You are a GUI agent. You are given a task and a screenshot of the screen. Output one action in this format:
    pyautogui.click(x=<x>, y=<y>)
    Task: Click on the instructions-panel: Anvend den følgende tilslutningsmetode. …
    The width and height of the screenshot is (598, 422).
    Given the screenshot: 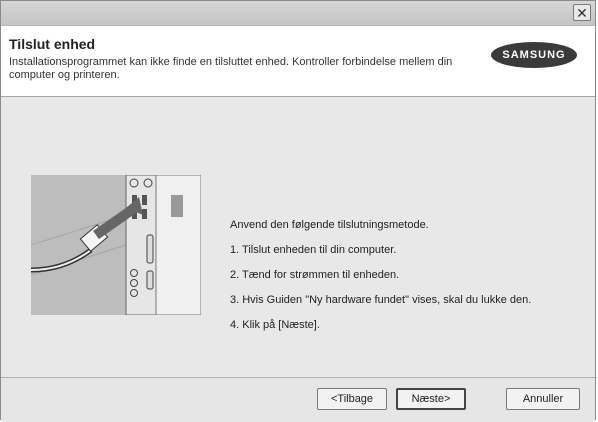 What is the action you would take?
    pyautogui.click(x=380, y=275)
    